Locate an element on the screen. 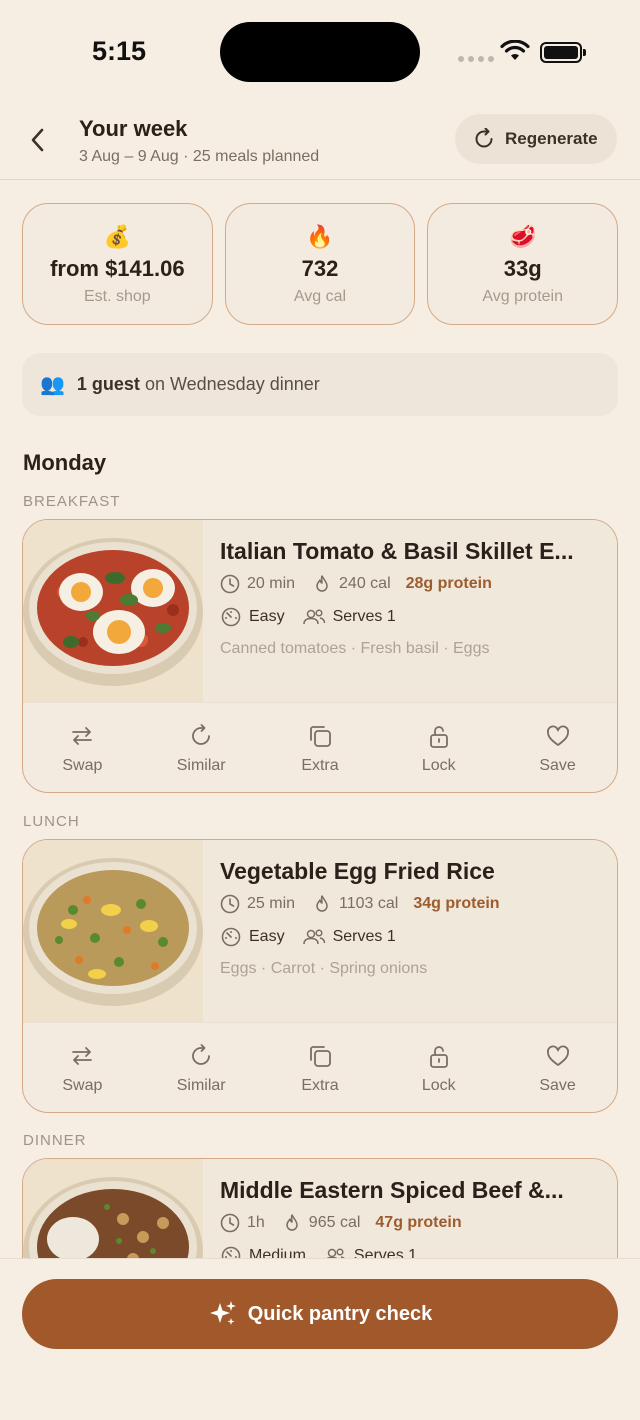  regenerate-button: Regenerate is located at coordinates (536, 139).